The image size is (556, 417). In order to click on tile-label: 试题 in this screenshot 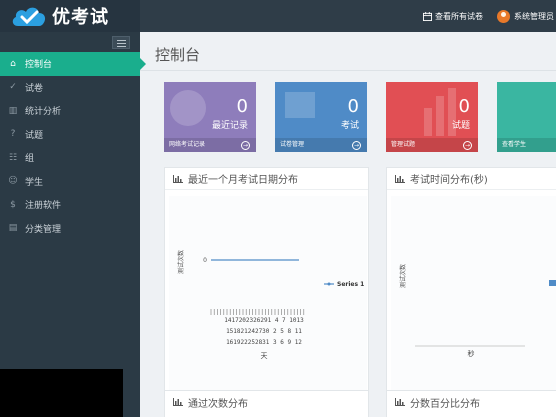, I will do `click(460, 126)`.